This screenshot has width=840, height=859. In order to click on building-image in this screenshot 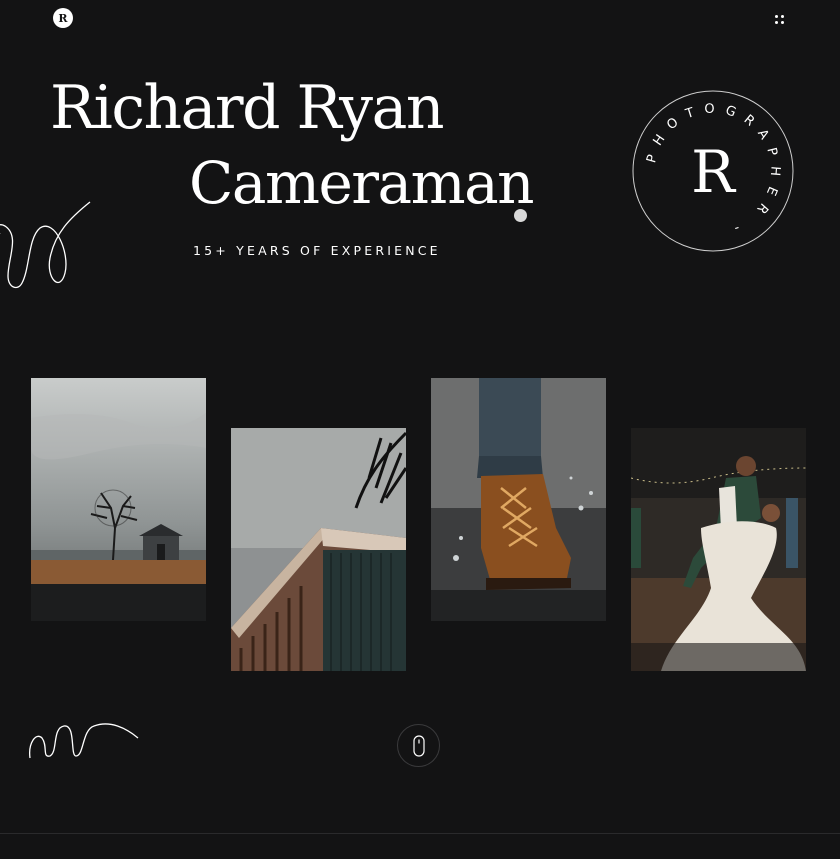, I will do `click(318, 549)`.